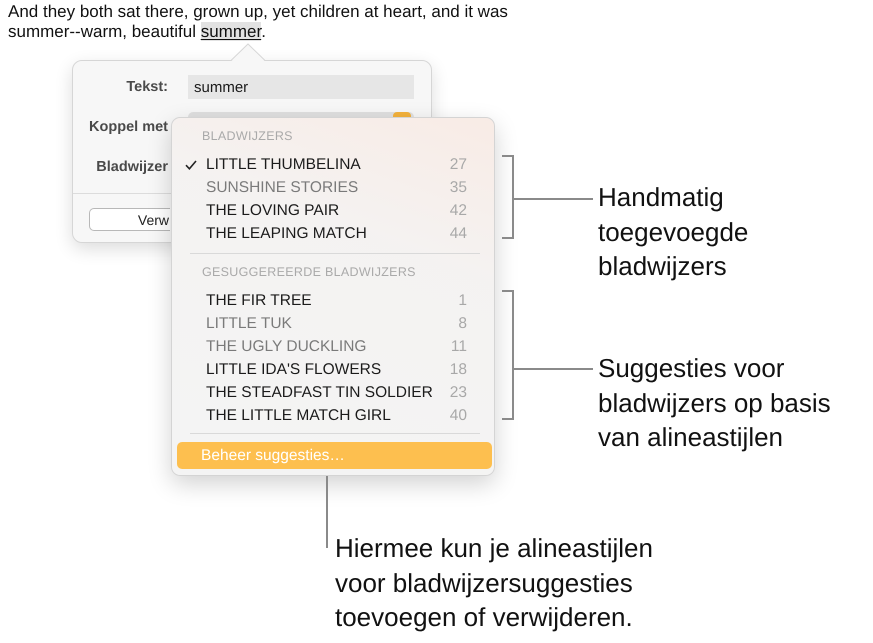  What do you see at coordinates (333, 369) in the screenshot?
I see `menu-item: LITTLE IDA'S FLOWERS 18` at bounding box center [333, 369].